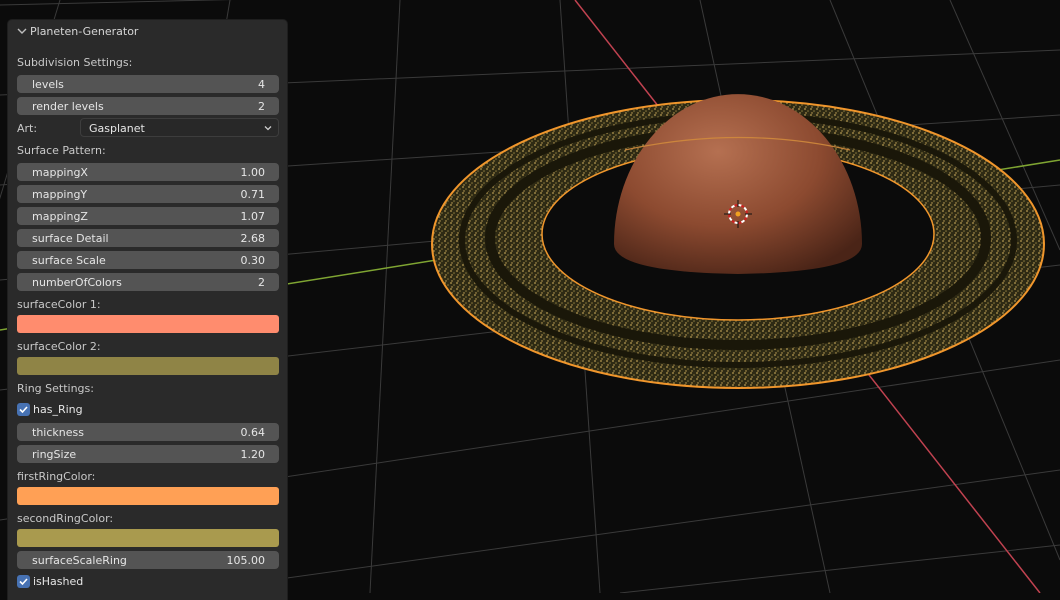 Image resolution: width=1060 pixels, height=600 pixels. I want to click on number-of-colors-field: numberOfColors 2, so click(148, 282).